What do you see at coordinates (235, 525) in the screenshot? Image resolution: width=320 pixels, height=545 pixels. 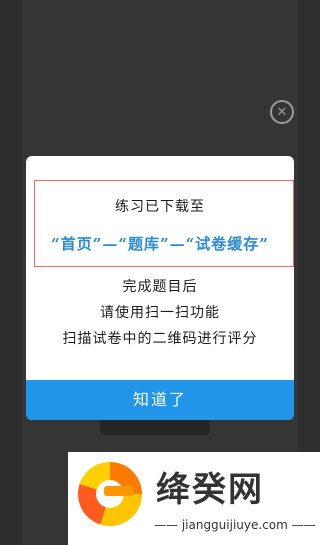 I see `watermark-url: —— jiangguijiuye.com ——` at bounding box center [235, 525].